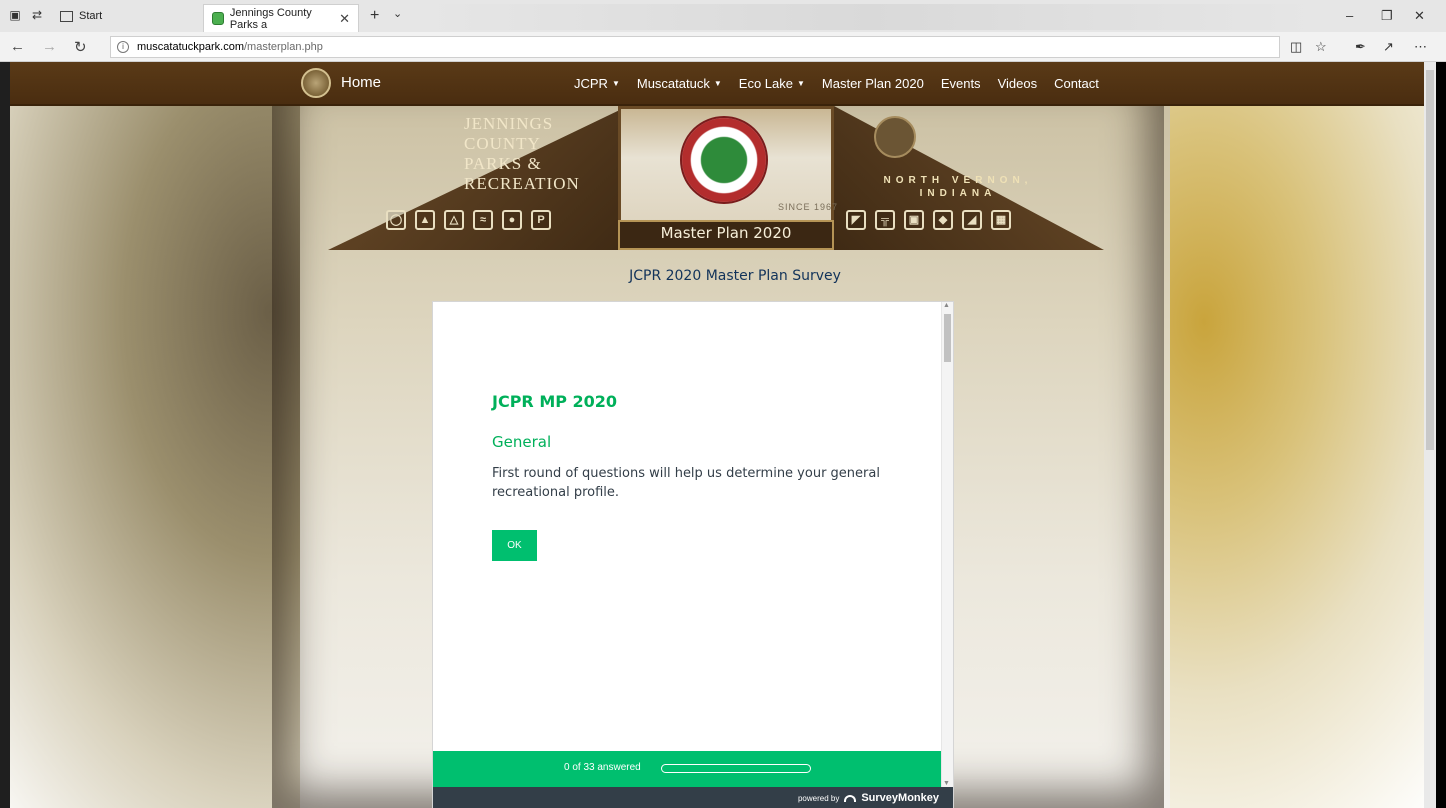  What do you see at coordinates (958, 193) in the screenshot?
I see `location-line: INDIANA` at bounding box center [958, 193].